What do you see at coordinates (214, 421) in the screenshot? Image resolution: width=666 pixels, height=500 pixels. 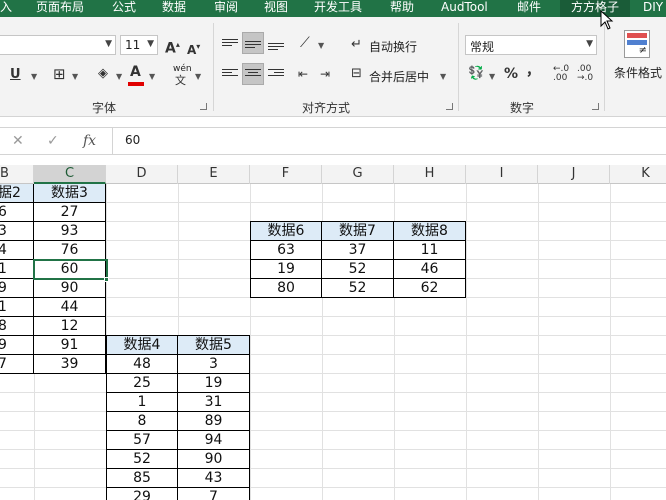 I see `table3-cell: 89` at bounding box center [214, 421].